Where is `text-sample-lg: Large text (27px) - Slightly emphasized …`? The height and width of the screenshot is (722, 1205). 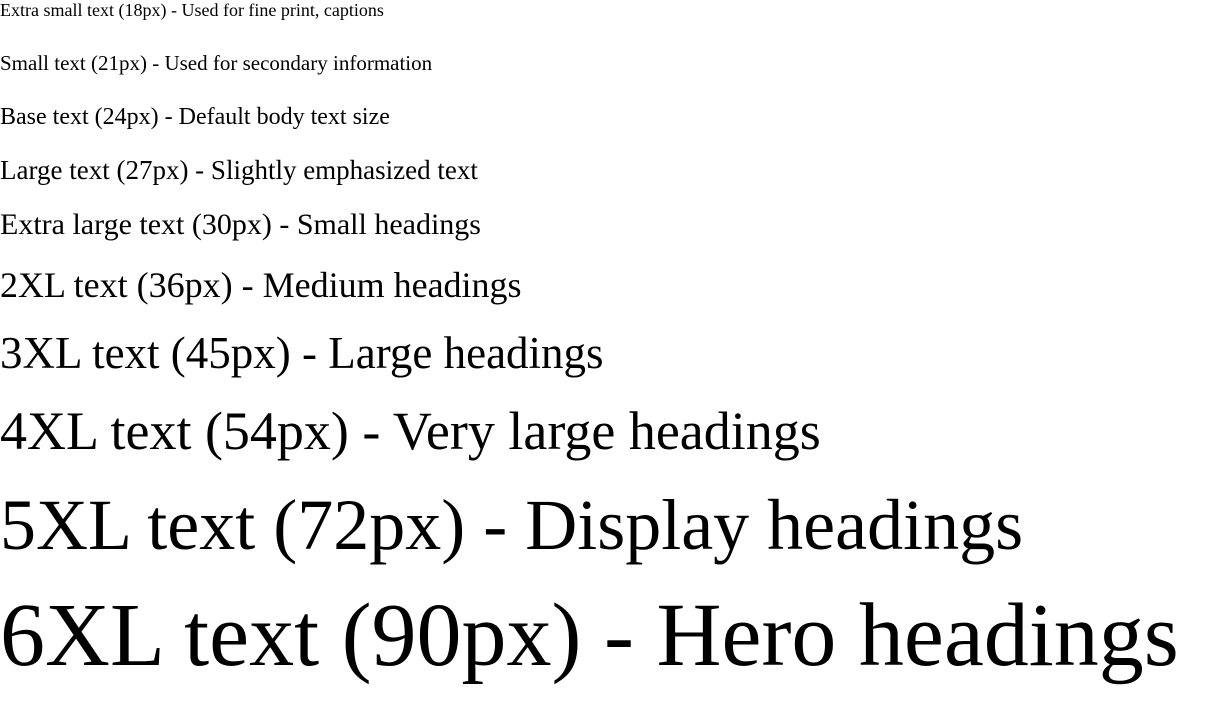 text-sample-lg: Large text (27px) - Slightly emphasized … is located at coordinates (239, 170).